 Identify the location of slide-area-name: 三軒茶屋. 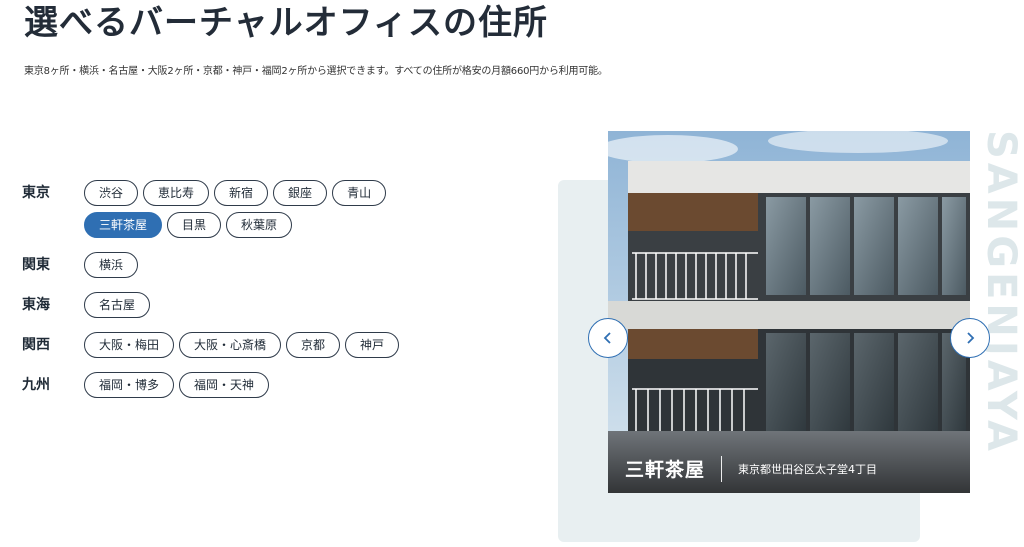
(665, 470).